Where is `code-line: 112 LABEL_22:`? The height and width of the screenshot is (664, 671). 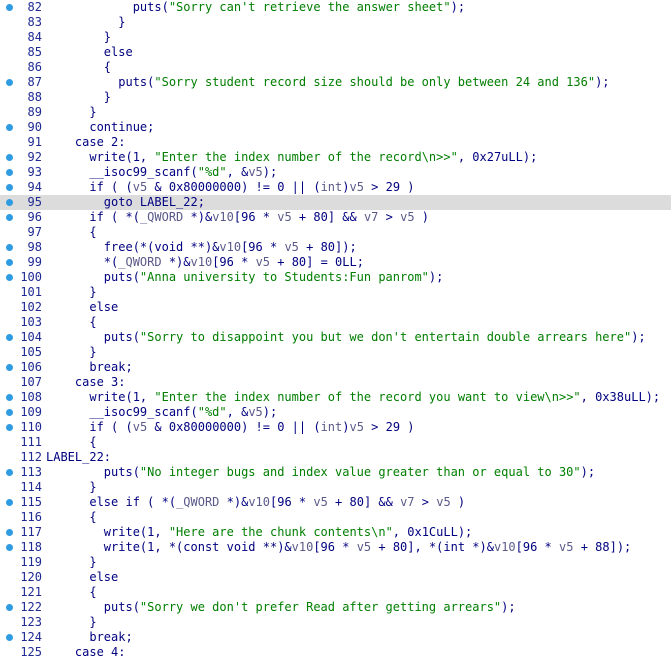
code-line: 112 LABEL_22: is located at coordinates (335, 457).